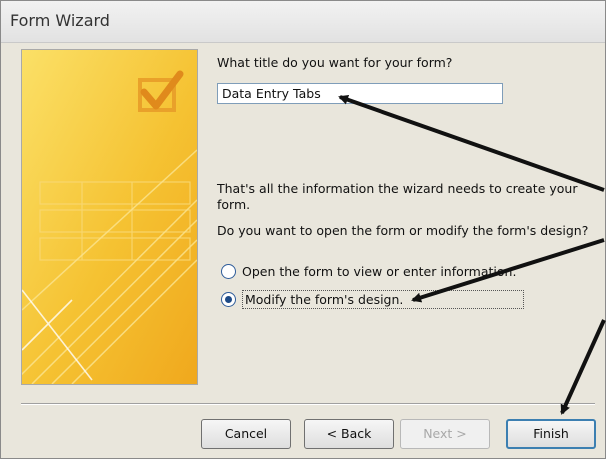 Image resolution: width=606 pixels, height=459 pixels. What do you see at coordinates (308, 404) in the screenshot?
I see `button-separator-highlight` at bounding box center [308, 404].